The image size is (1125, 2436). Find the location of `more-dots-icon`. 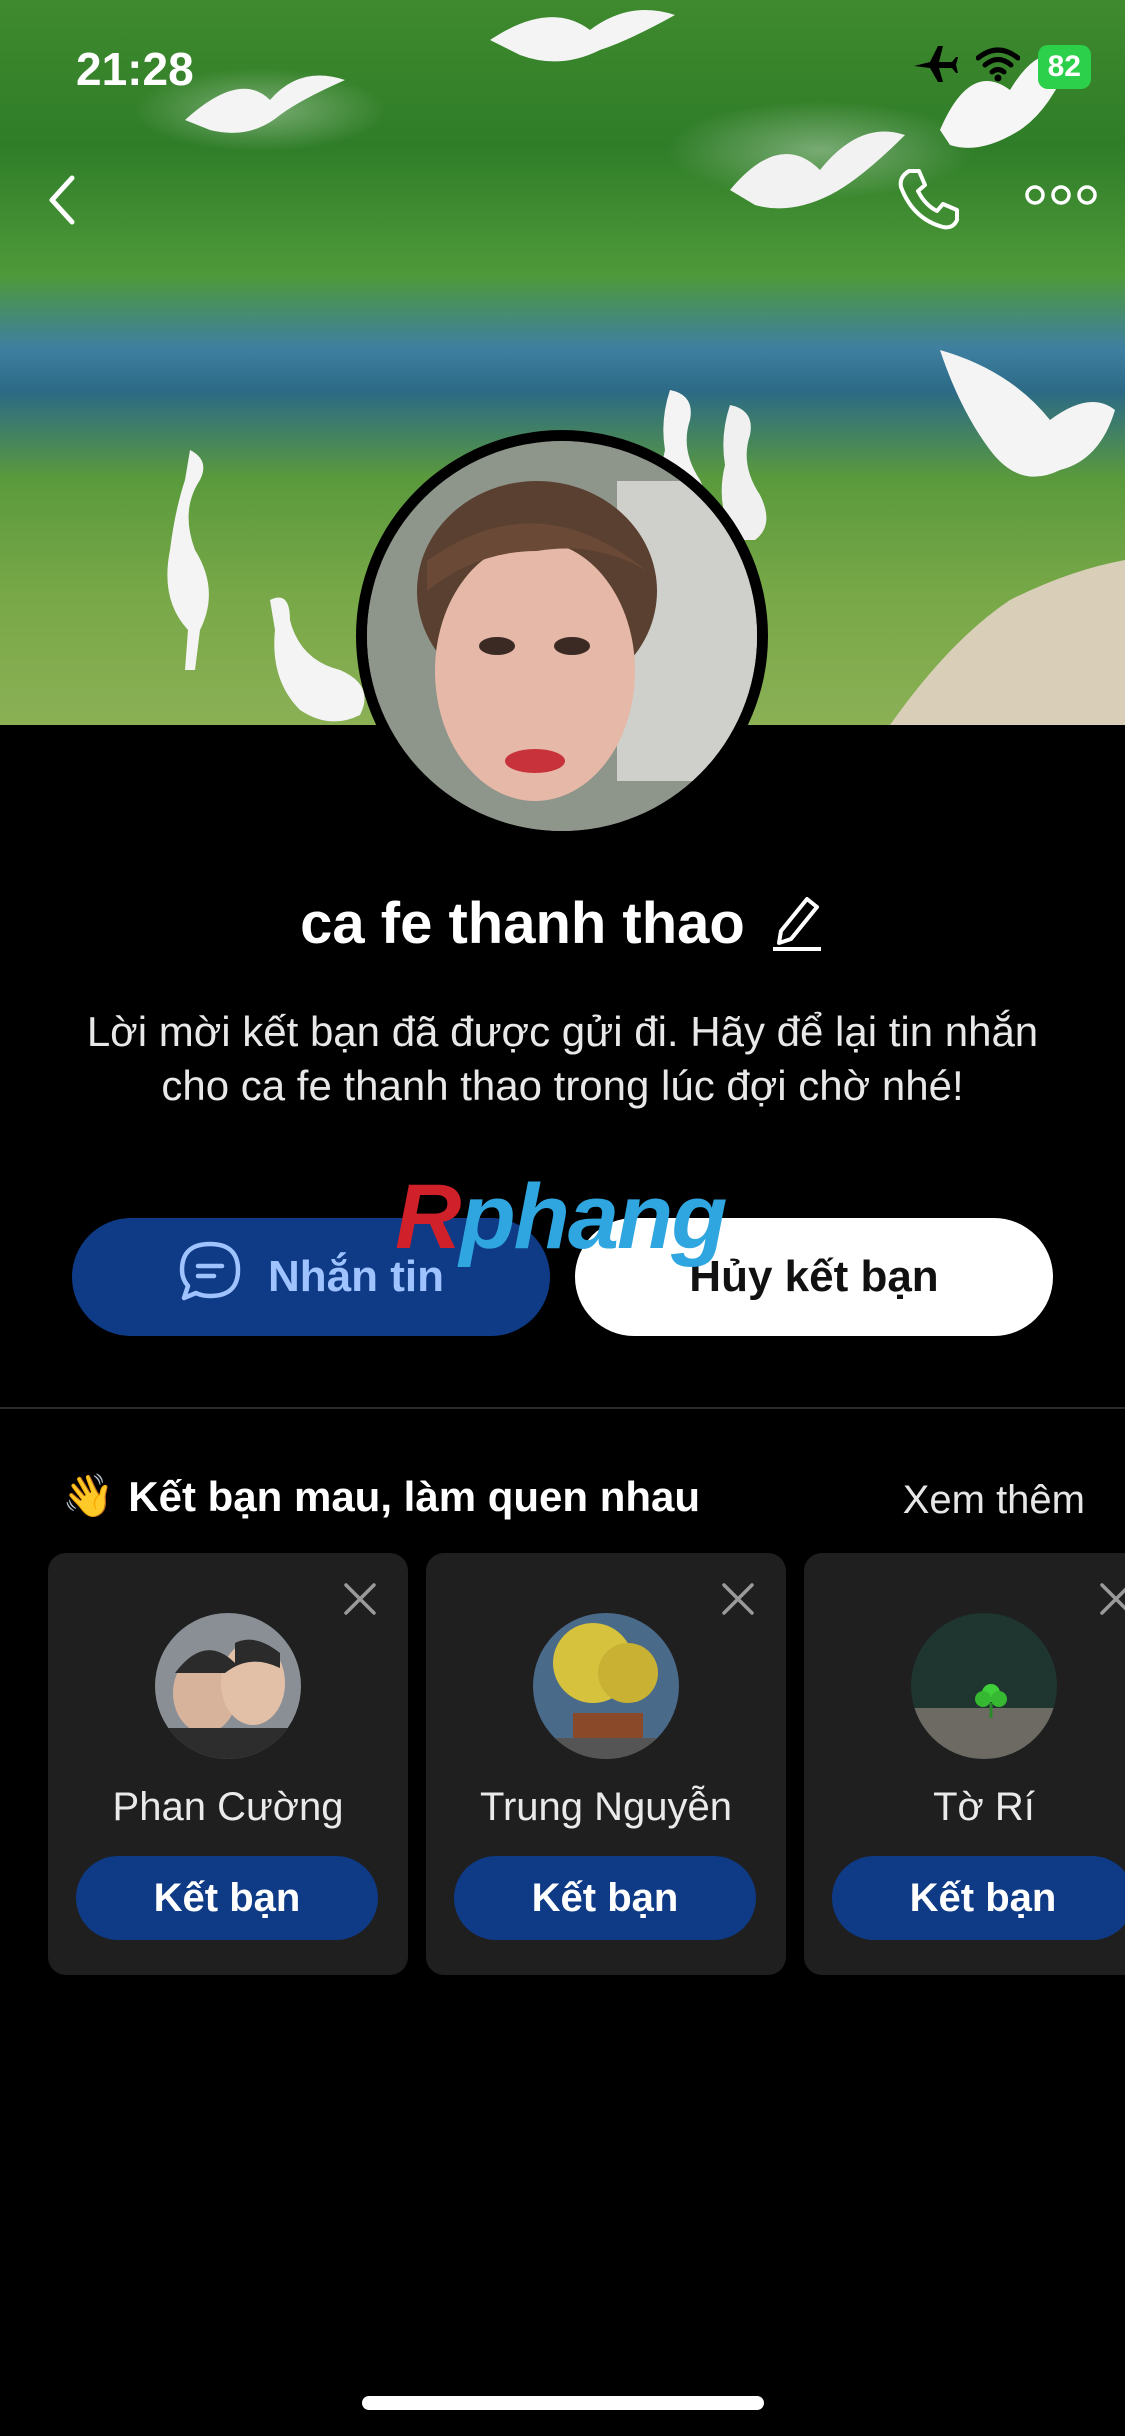

more-dots-icon is located at coordinates (1061, 195).